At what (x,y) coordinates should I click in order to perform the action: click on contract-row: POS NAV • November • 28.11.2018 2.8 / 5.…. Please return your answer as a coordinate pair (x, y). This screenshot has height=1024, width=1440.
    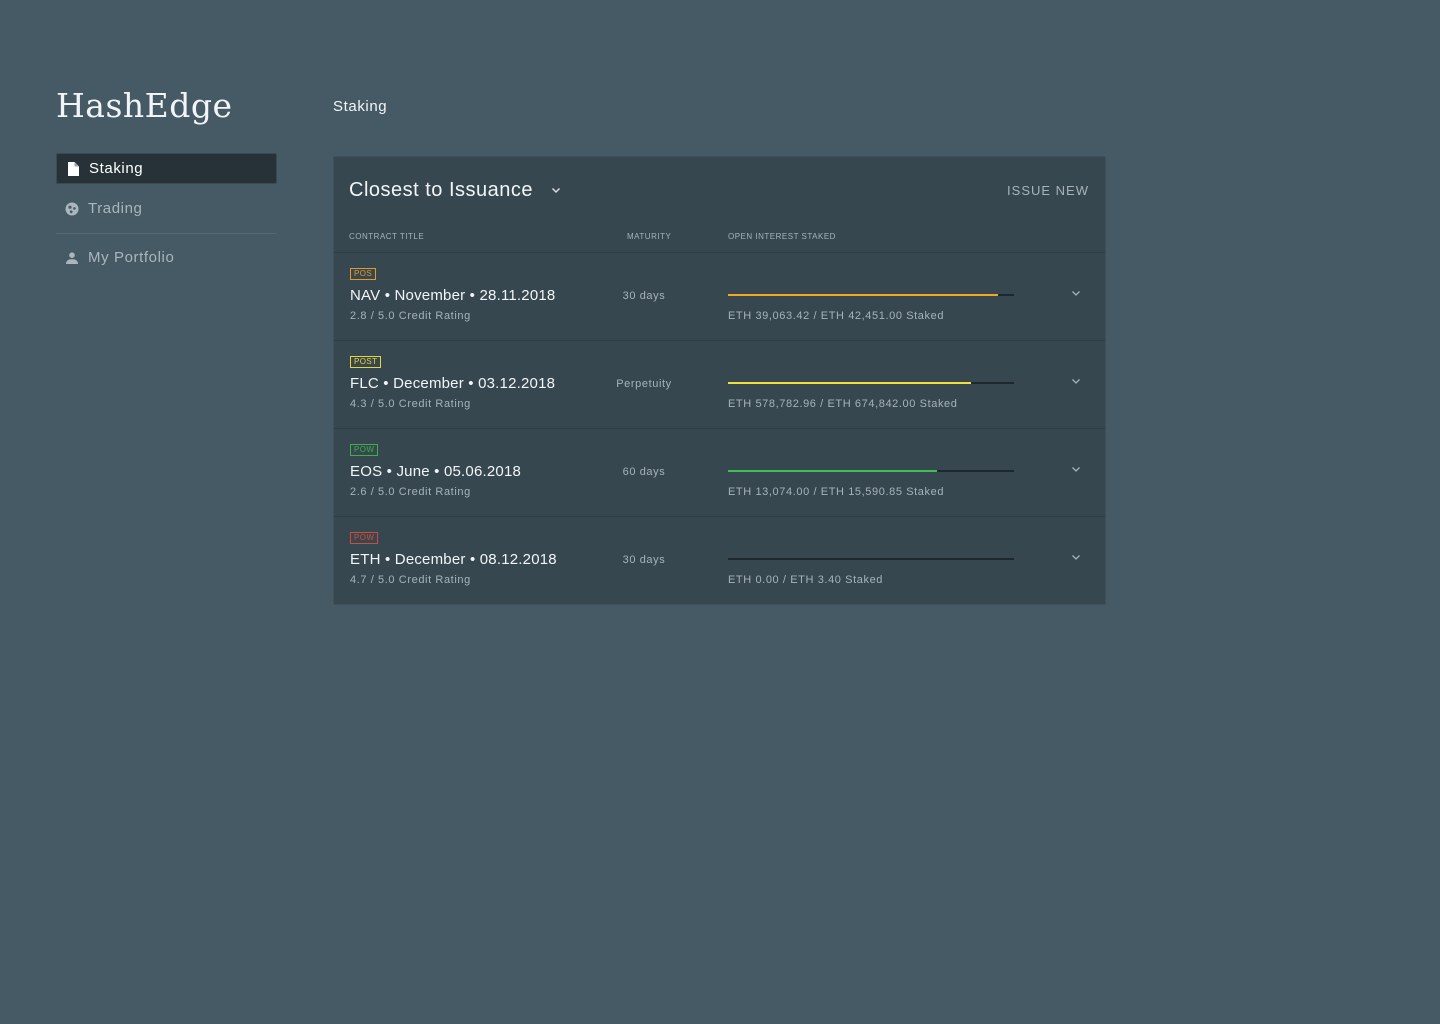
    Looking at the image, I should click on (719, 296).